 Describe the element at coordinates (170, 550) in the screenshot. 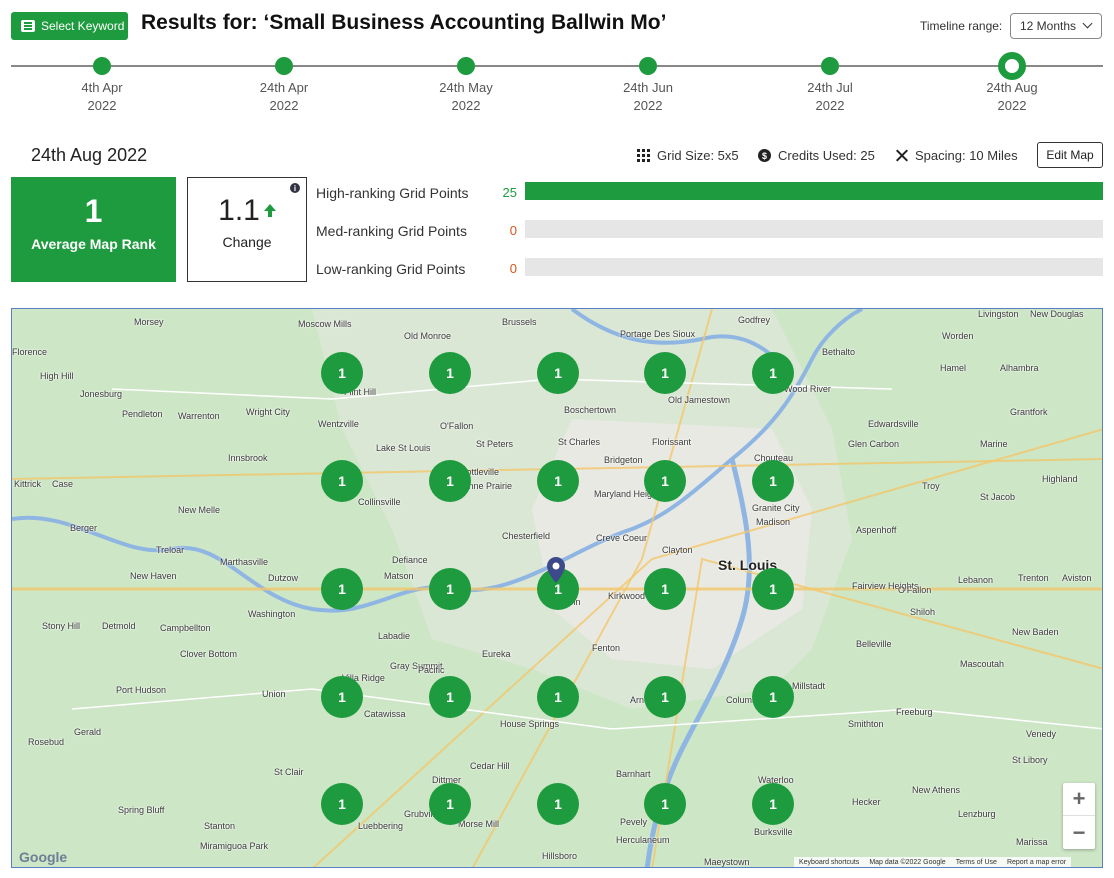

I see `place-label: Treloar` at that location.